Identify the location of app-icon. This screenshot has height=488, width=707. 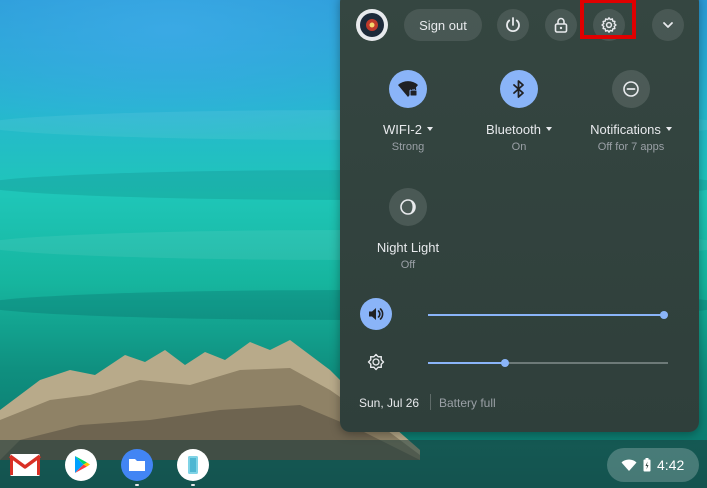
(193, 465).